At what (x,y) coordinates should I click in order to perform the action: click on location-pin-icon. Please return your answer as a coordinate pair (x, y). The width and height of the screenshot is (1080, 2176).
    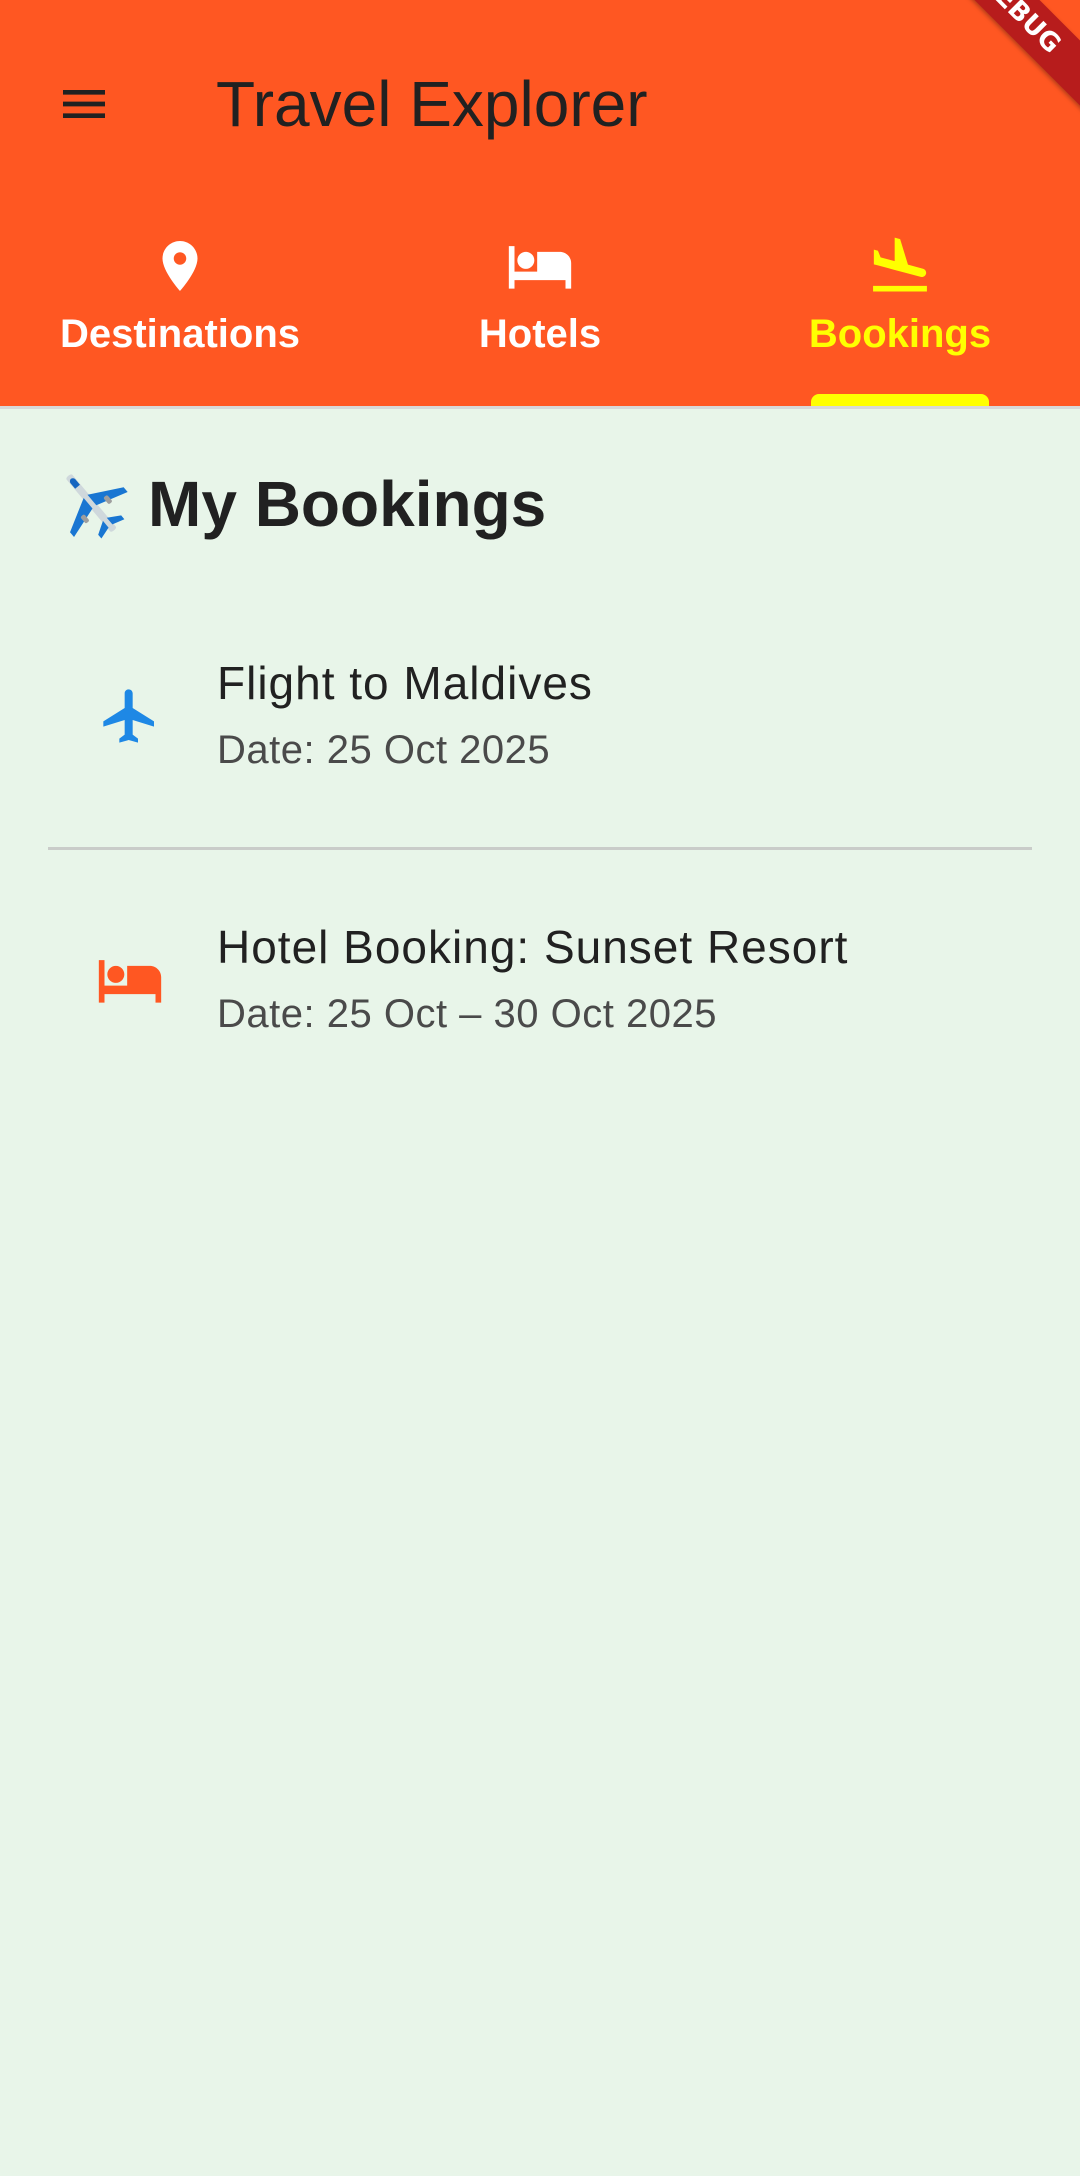
    Looking at the image, I should click on (180, 266).